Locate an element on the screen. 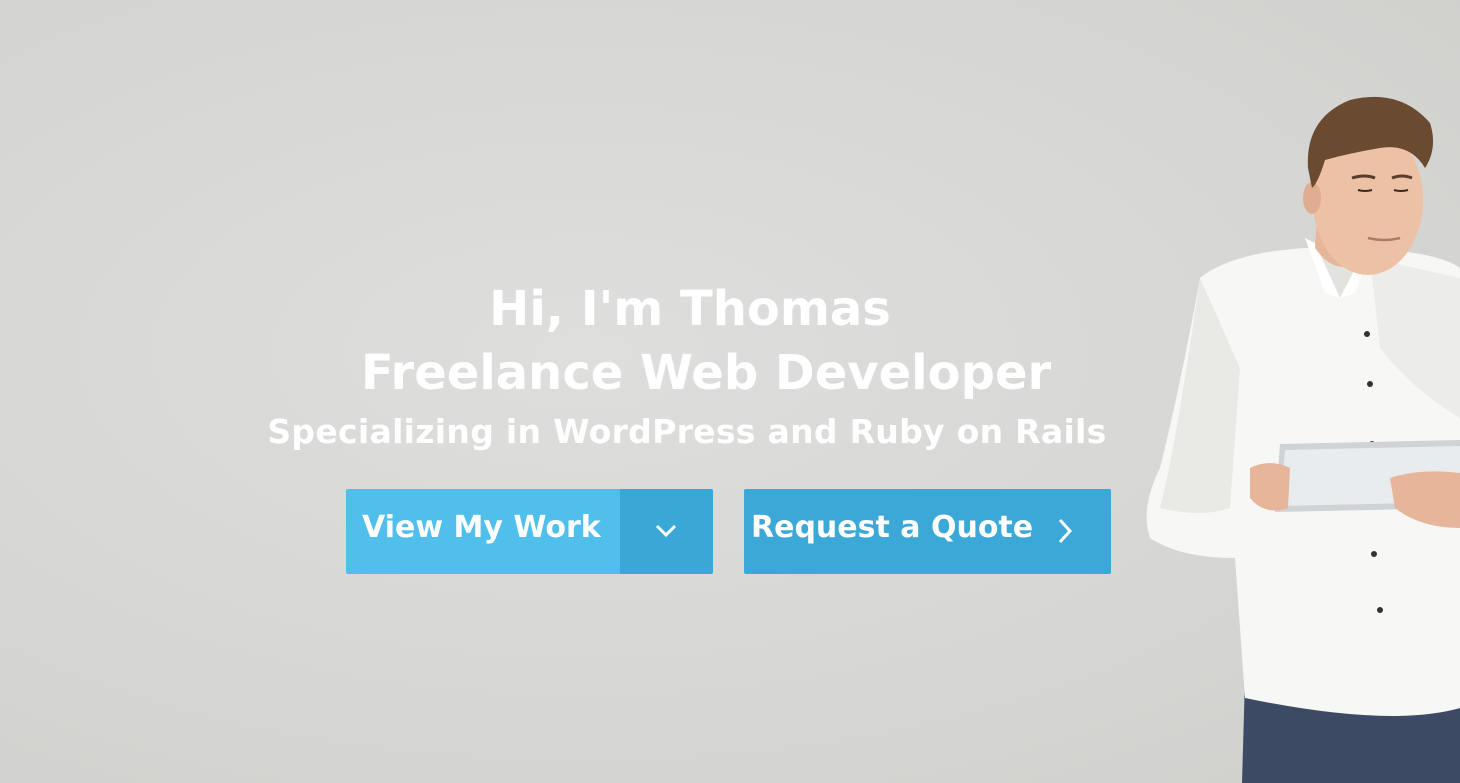 The image size is (1460, 783). hero-greeting: Hi, I'm Thomas is located at coordinates (690, 309).